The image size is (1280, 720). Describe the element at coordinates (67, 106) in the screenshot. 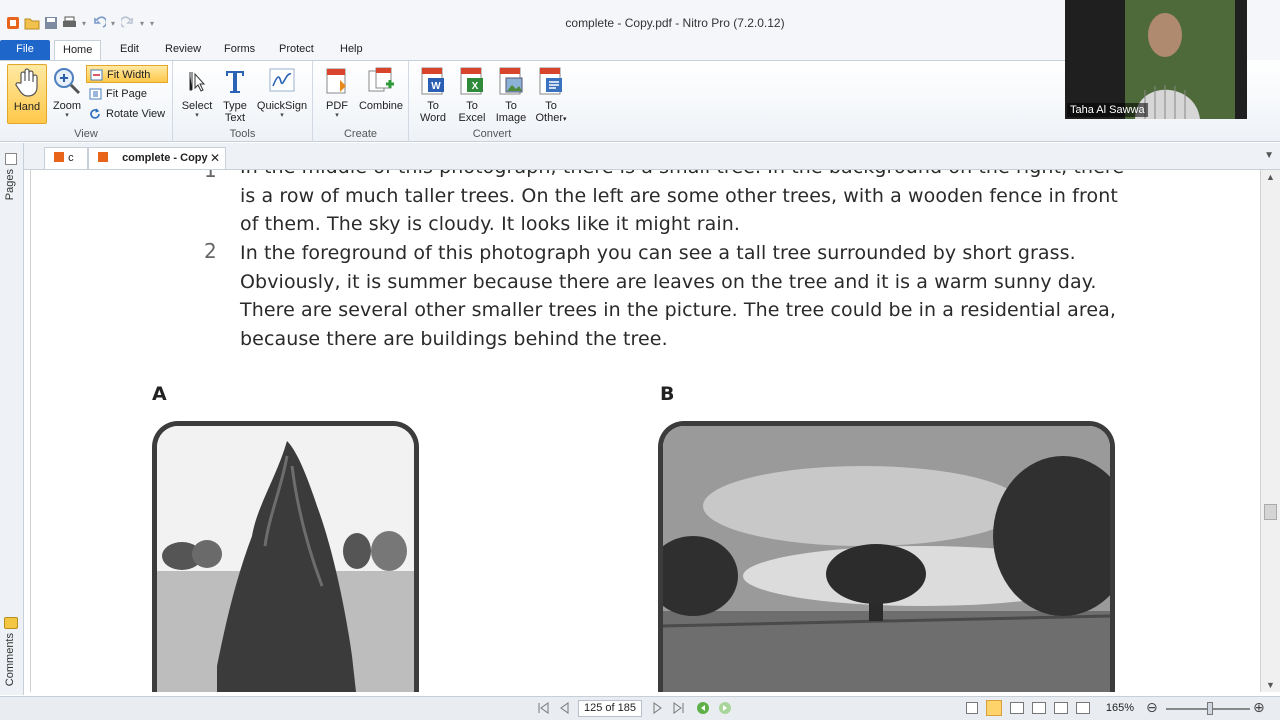

I see `zoom-label: Zoom` at that location.